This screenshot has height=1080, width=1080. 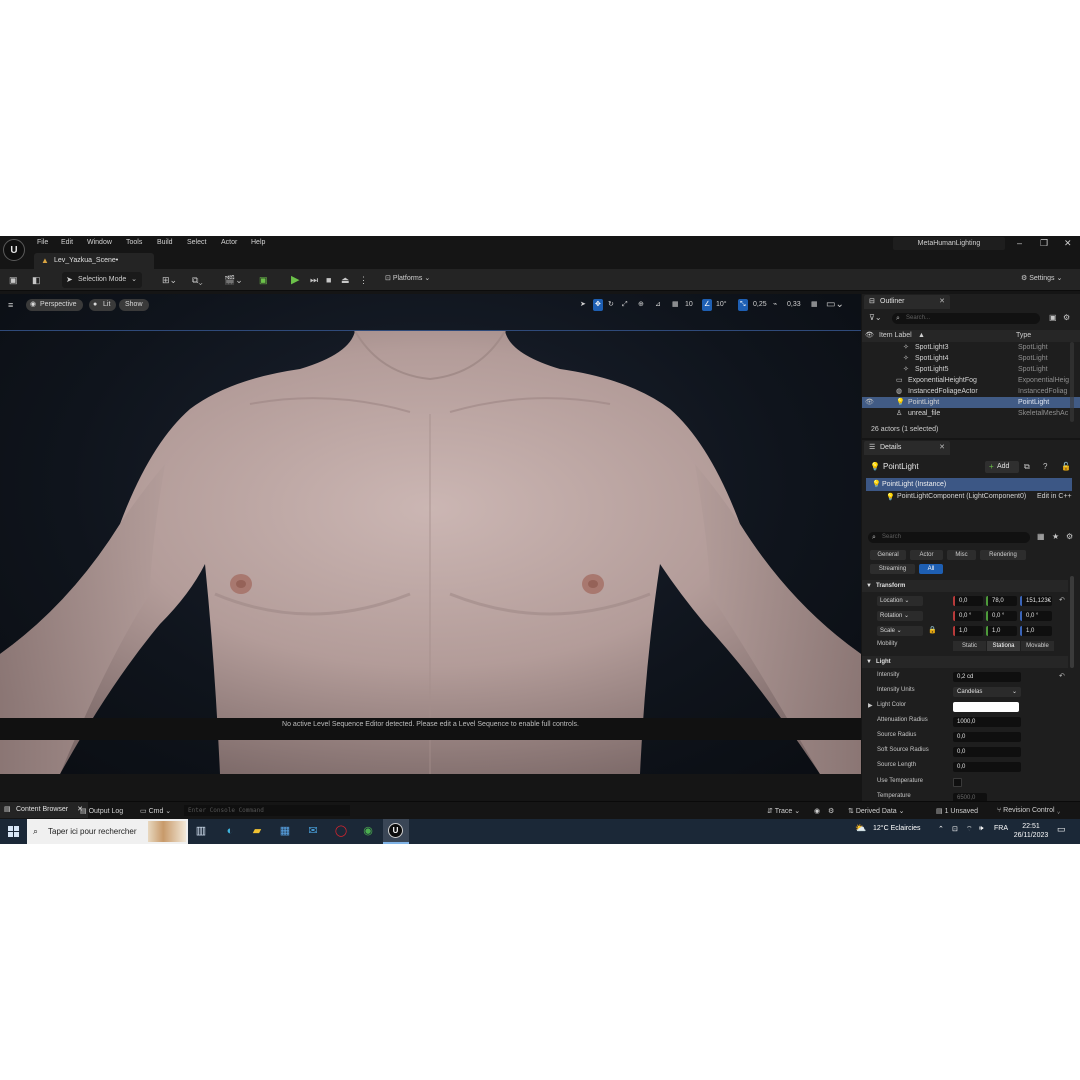 I want to click on surface-snap-icon: ⊿, so click(x=658, y=305).